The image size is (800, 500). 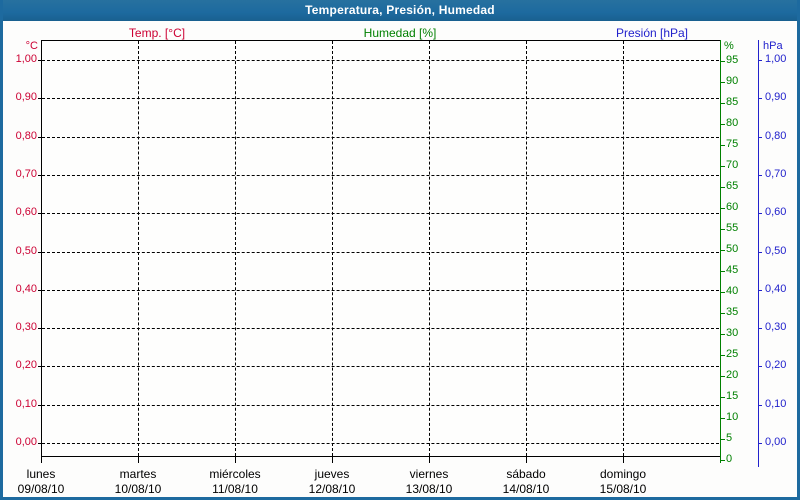 I want to click on humidity-tick-label: 25, so click(x=732, y=354).